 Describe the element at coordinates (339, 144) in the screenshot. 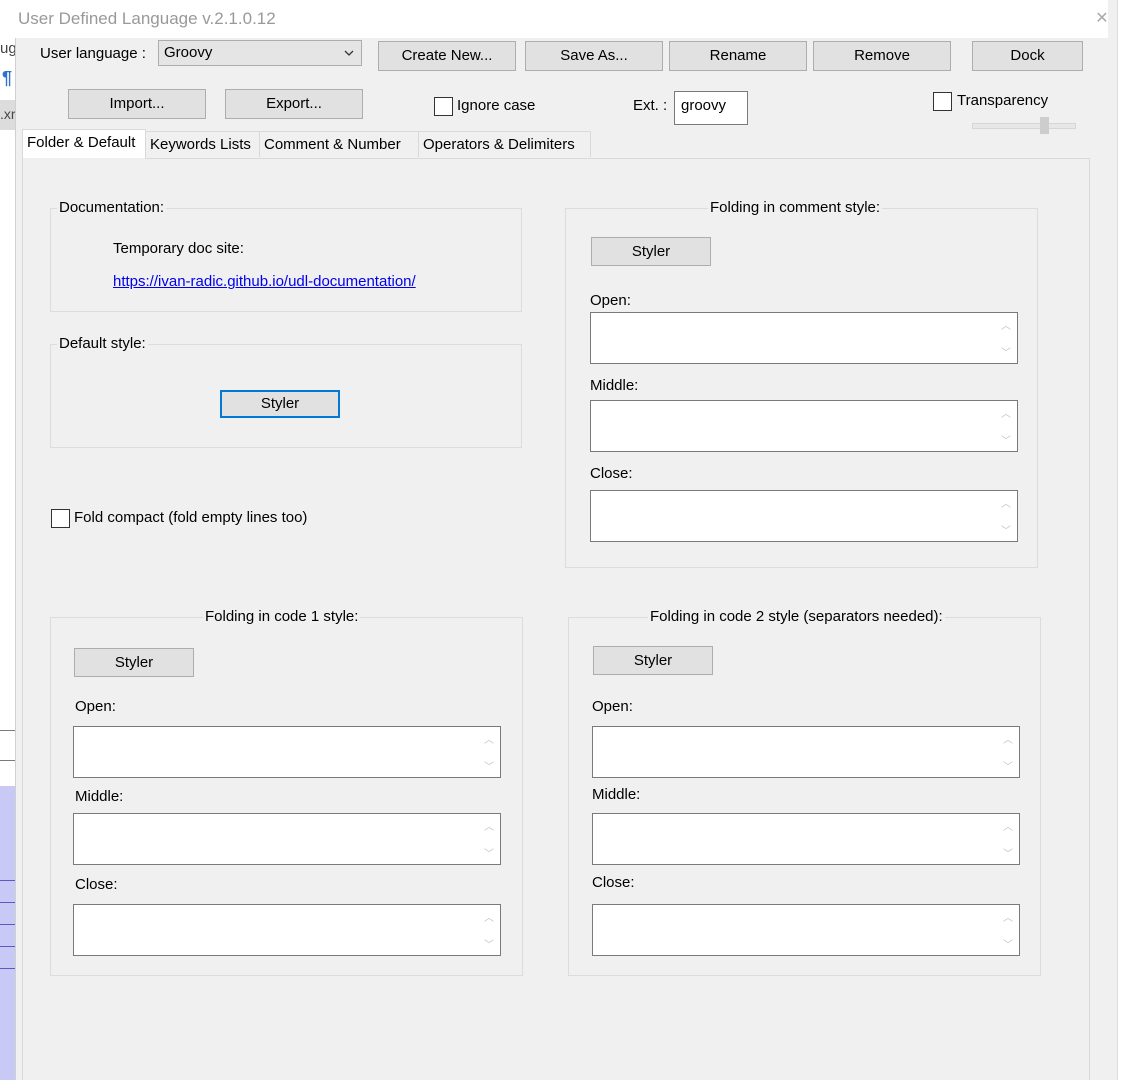

I see `tab-comment-number: Comment & Number` at that location.